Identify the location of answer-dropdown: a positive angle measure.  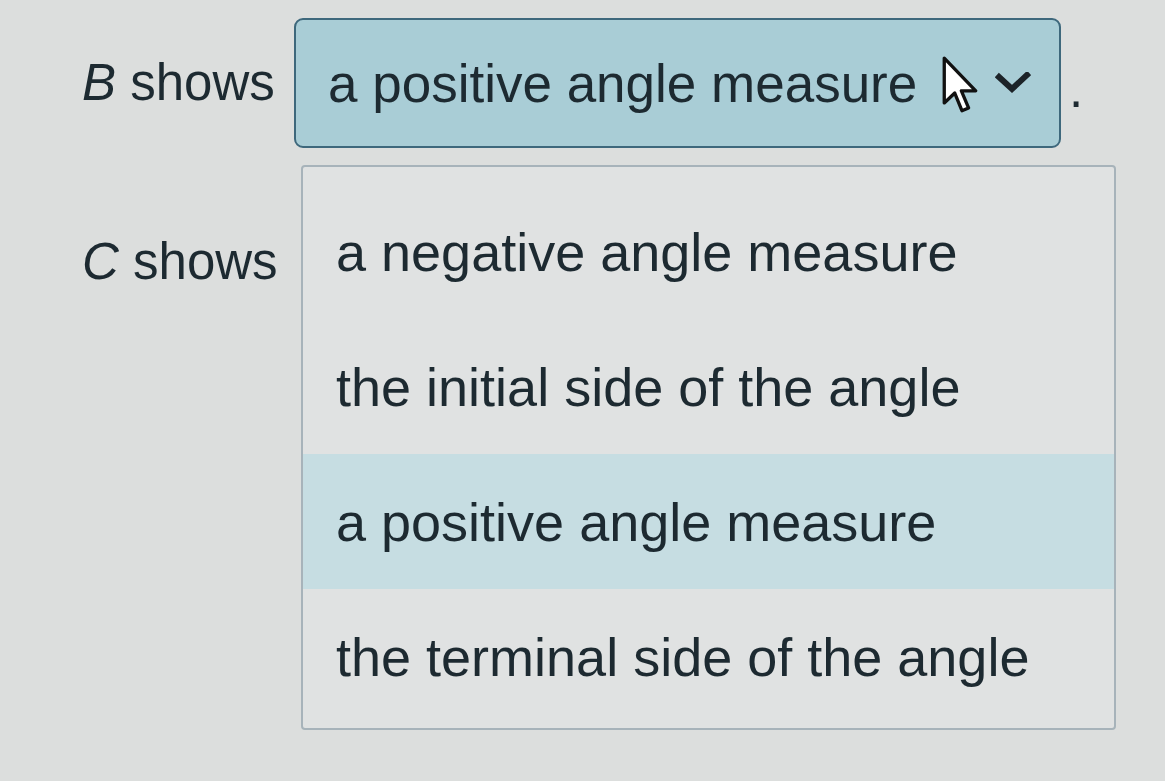
(677, 83).